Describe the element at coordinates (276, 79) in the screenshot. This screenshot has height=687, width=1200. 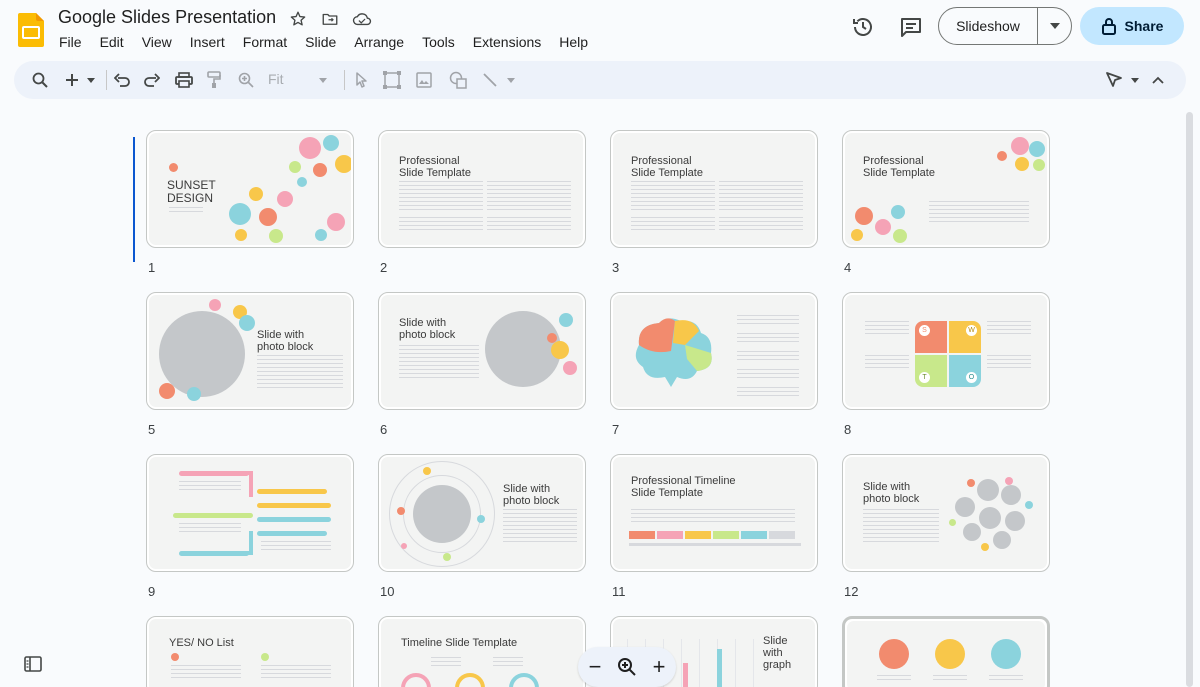
I see `zoom-select: Fit` at that location.